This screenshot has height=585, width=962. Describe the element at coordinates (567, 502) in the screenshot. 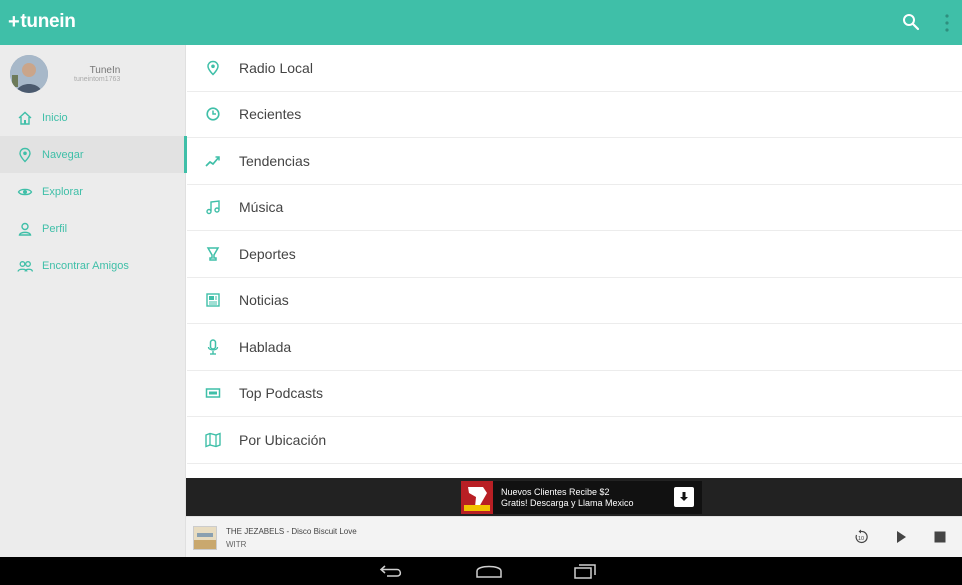

I see `ad-line-2: Gratis! Descarga y Llama Mexico` at that location.